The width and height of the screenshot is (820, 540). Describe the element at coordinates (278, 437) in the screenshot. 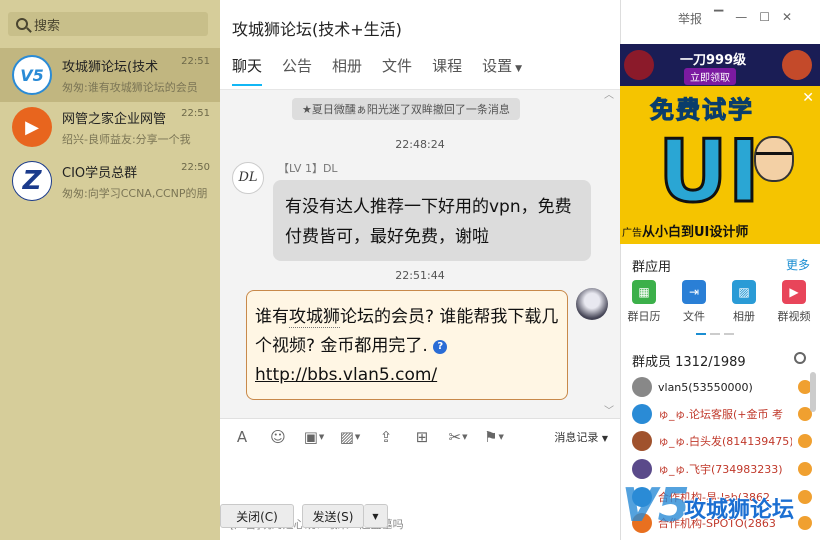

I see `emoji-icon: ☺` at that location.